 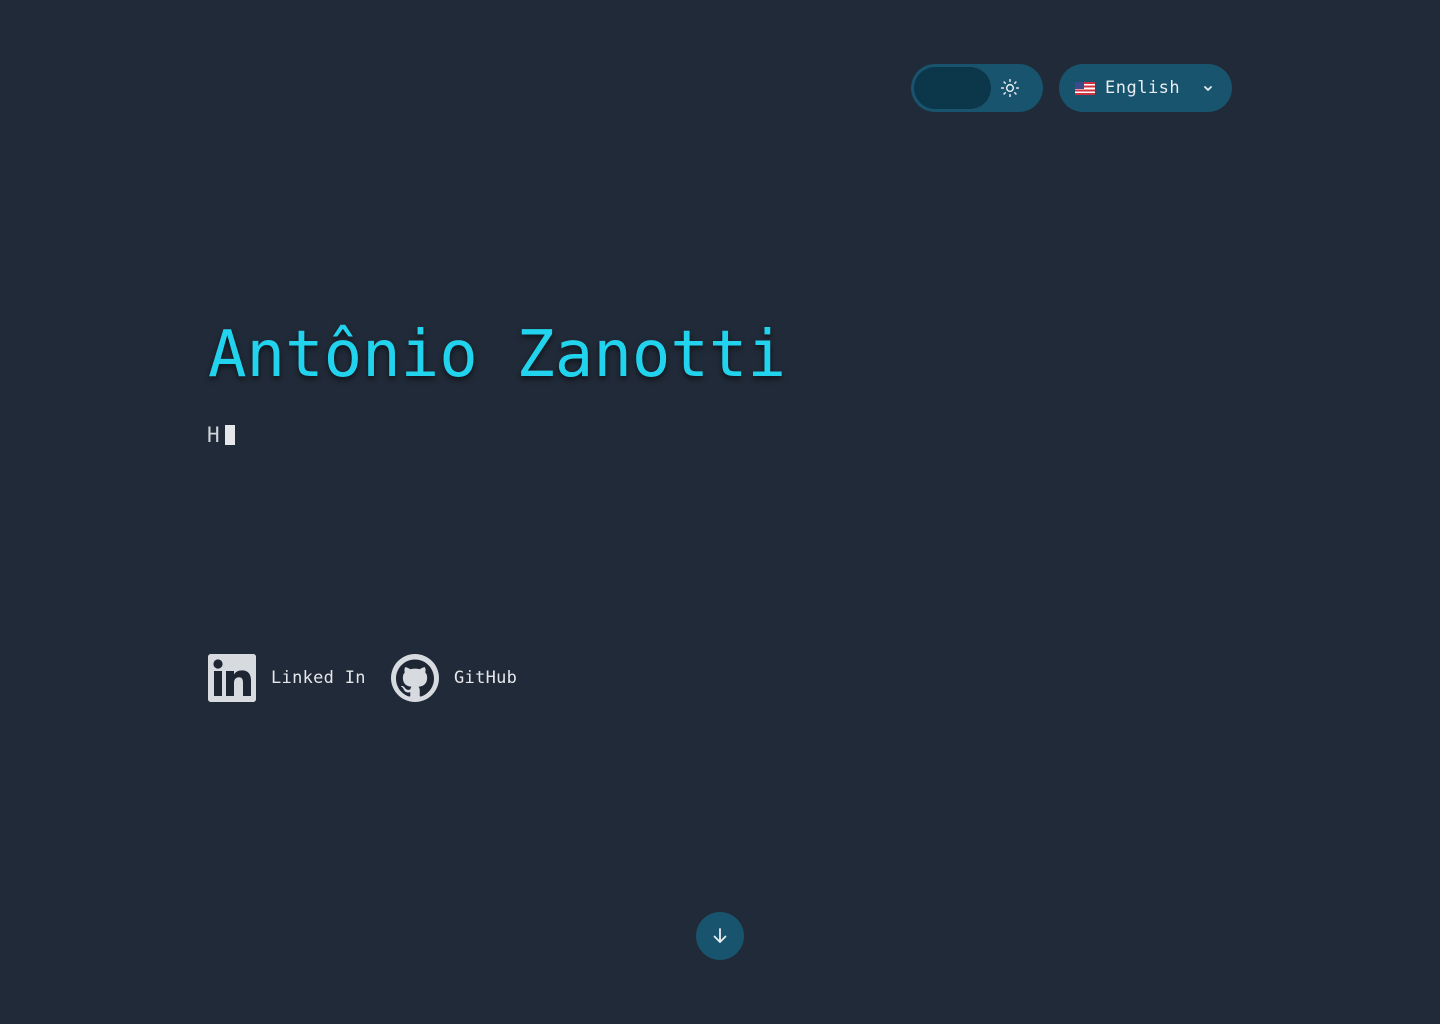 I want to click on us-flag-icon, so click(x=1085, y=88).